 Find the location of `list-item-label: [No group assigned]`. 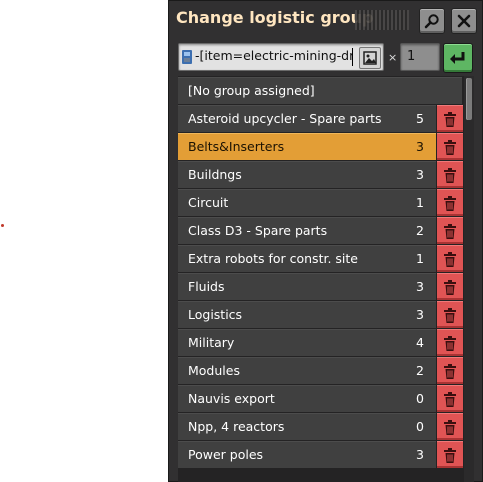

list-item-label: [No group assigned] is located at coordinates (251, 90).